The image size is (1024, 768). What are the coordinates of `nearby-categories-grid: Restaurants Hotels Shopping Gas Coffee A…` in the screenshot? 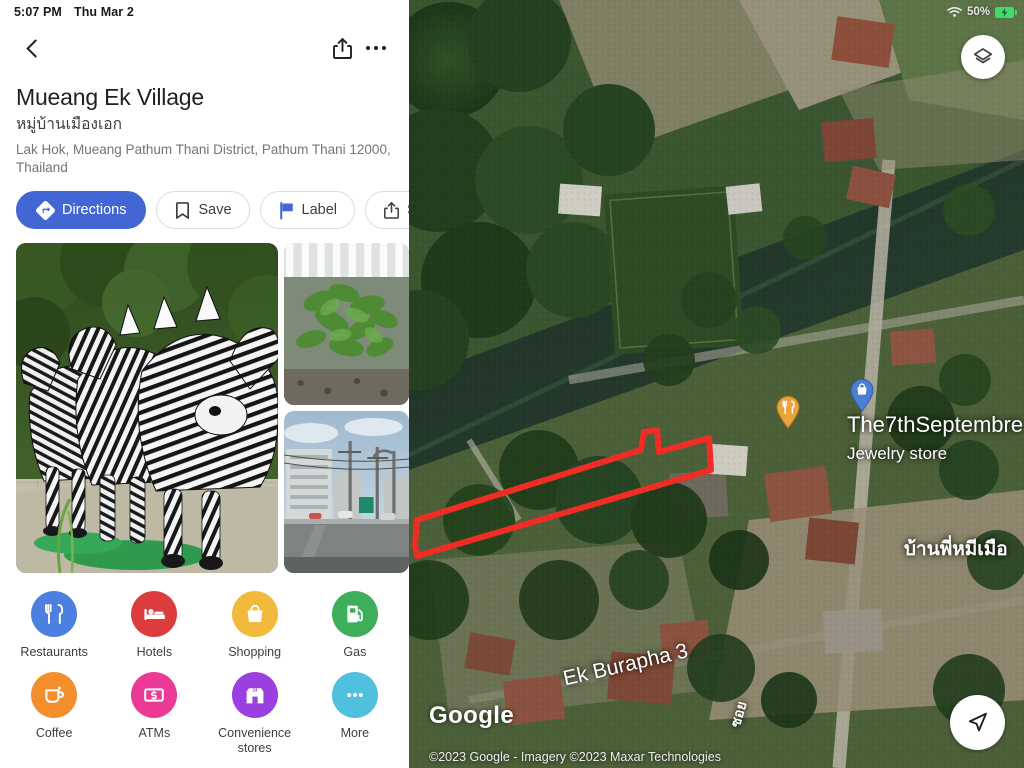 It's located at (204, 664).